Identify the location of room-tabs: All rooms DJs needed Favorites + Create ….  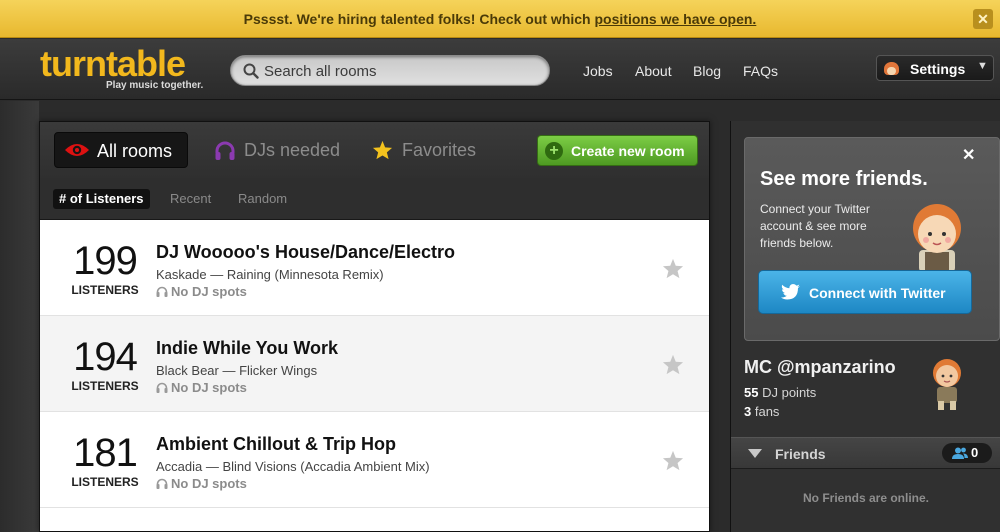
(374, 150).